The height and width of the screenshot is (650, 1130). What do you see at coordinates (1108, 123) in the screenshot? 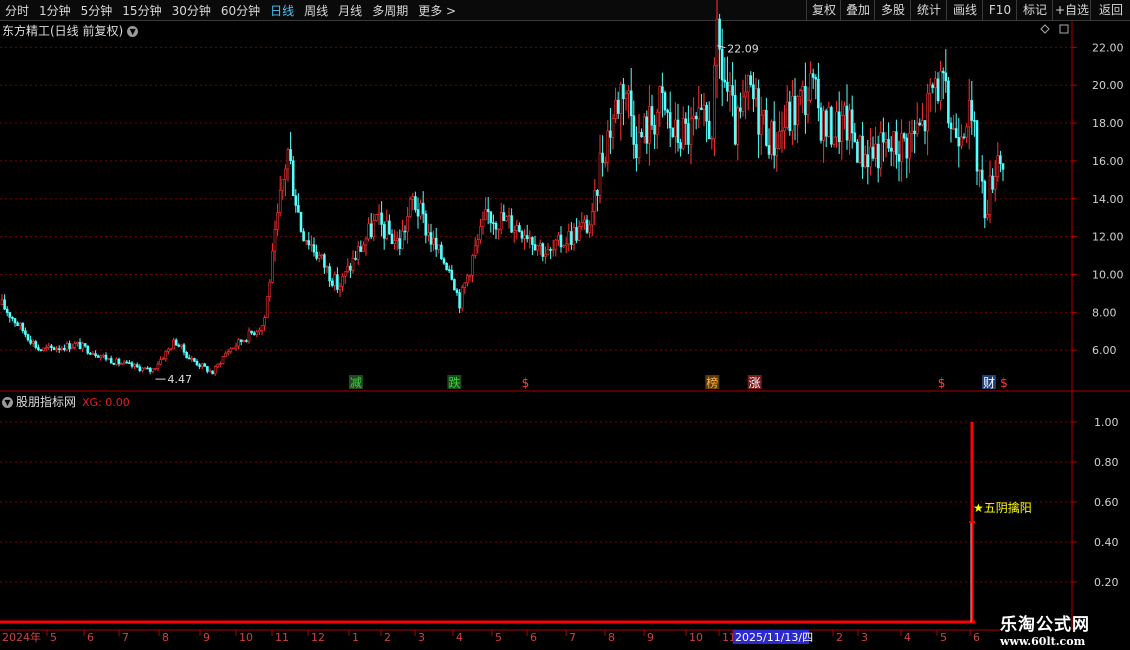
I see `y-tick-label: 18.00` at bounding box center [1108, 123].